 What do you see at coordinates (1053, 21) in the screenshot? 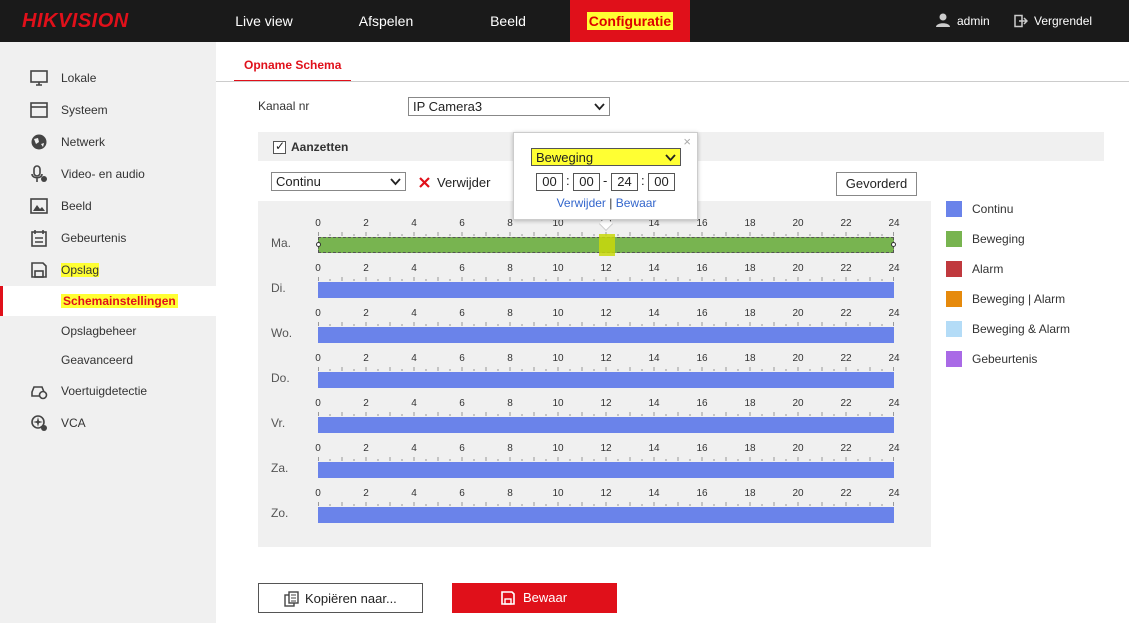
I see `lock-button: Vergrendel` at bounding box center [1053, 21].